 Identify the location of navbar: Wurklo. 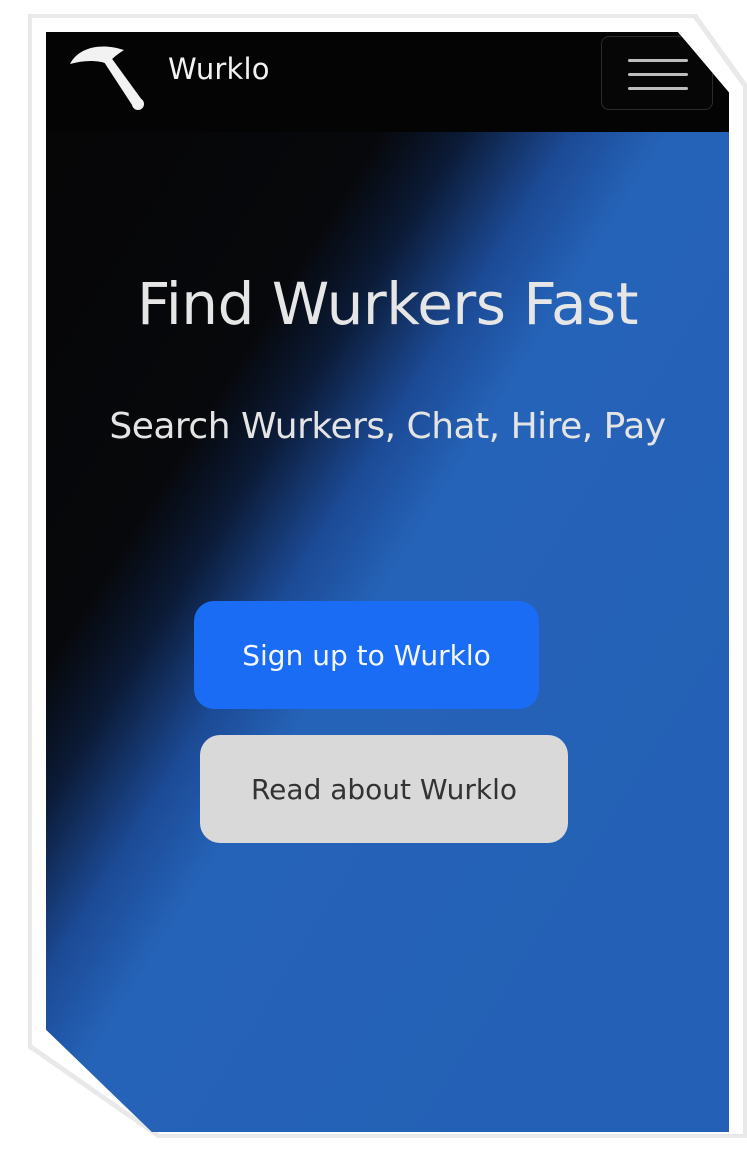
(387, 82).